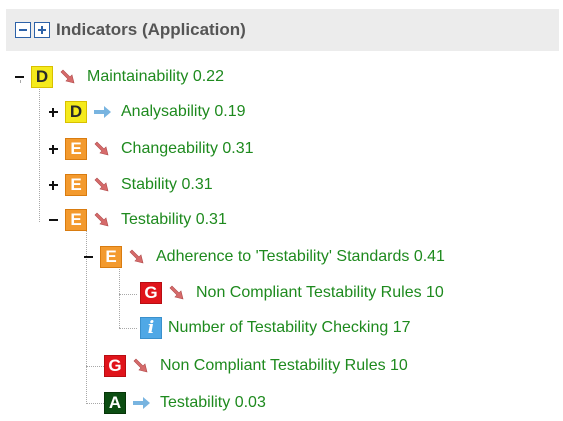 The height and width of the screenshot is (421, 563). I want to click on grade-badge: A, so click(115, 403).